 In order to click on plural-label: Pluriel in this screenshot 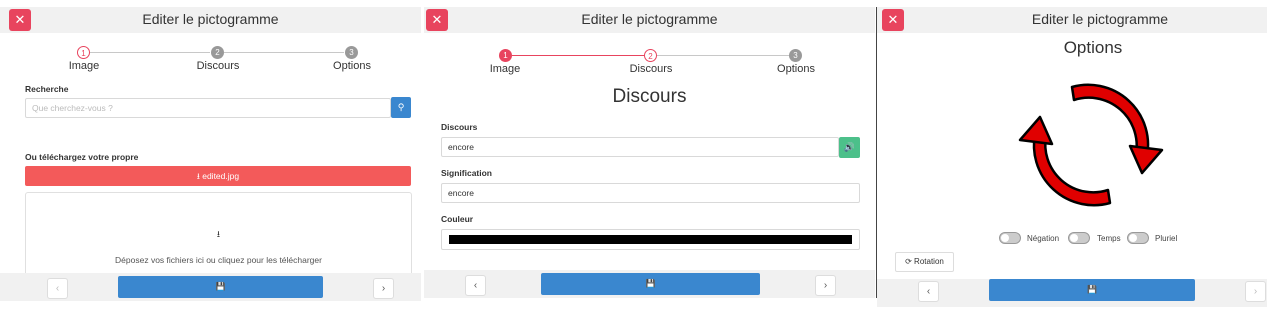, I will do `click(1166, 238)`.